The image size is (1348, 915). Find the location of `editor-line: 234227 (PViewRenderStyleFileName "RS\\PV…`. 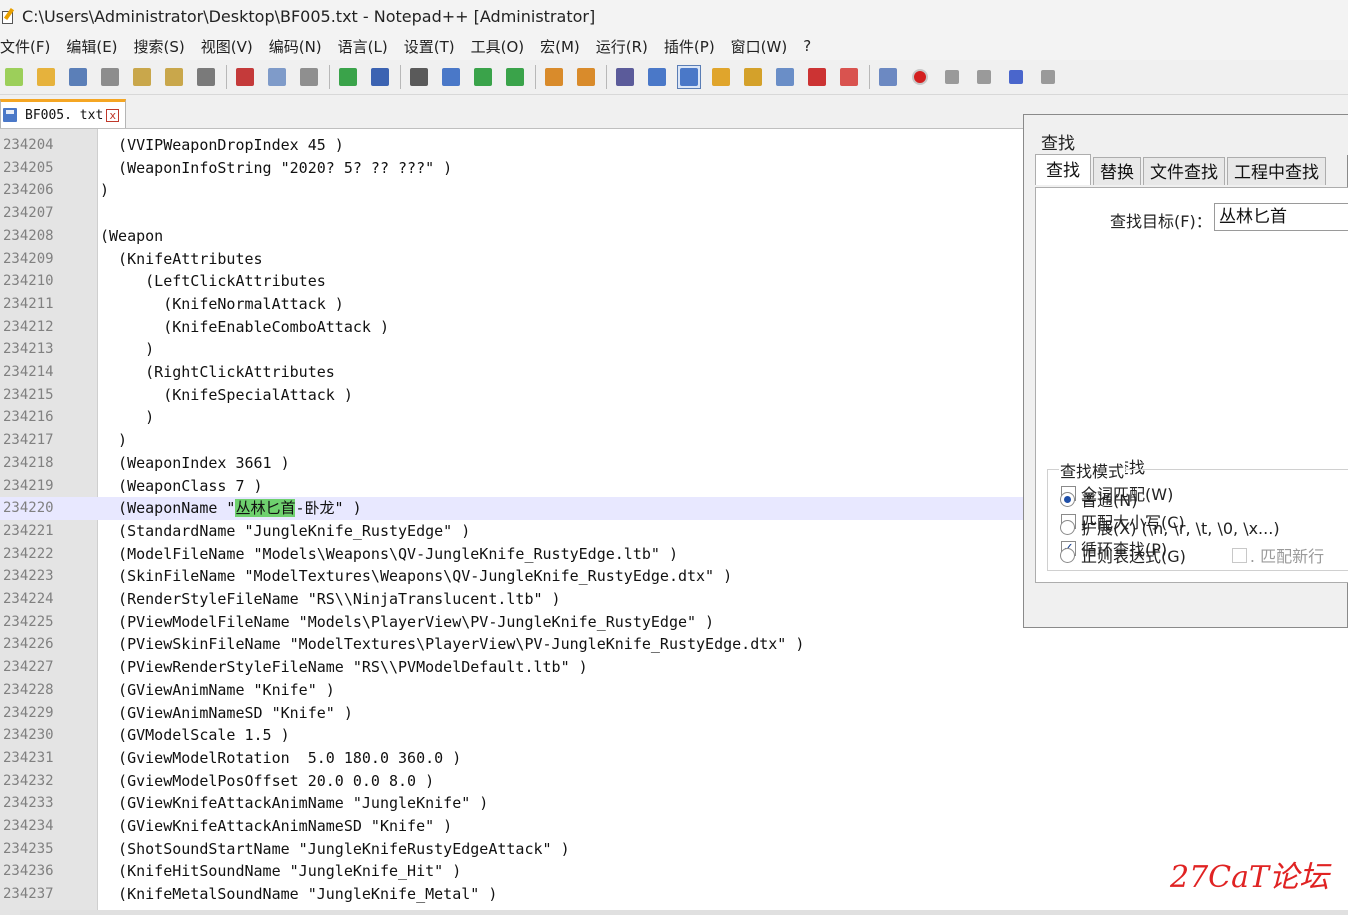

editor-line: 234227 (PViewRenderStyleFileName "RS\\PV… is located at coordinates (674, 667).